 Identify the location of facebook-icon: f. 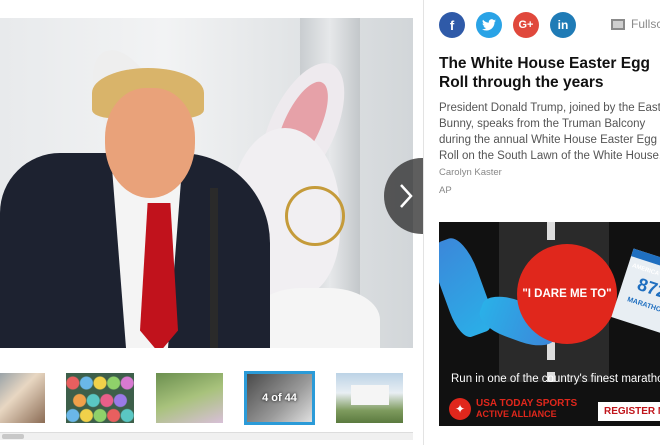
(452, 25).